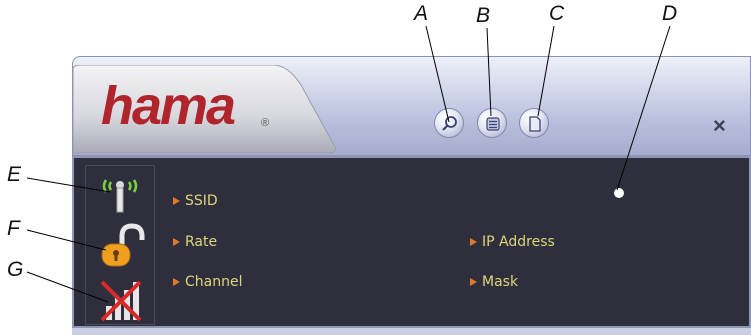  Describe the element at coordinates (643, 108) in the screenshot. I see `leader-d` at that location.